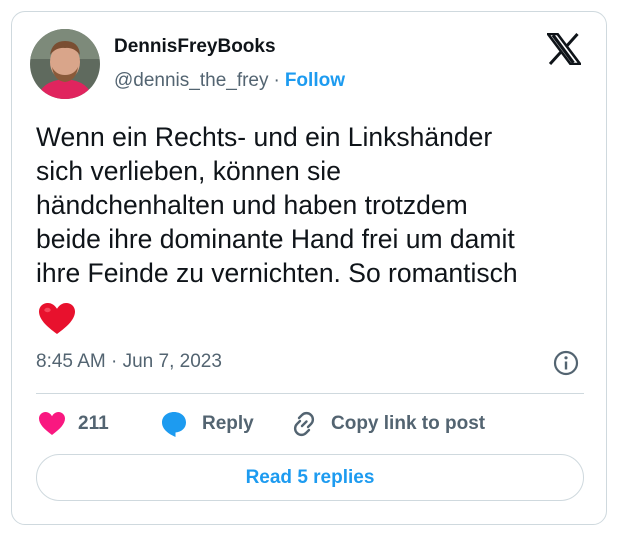 This screenshot has height=538, width=620. Describe the element at coordinates (304, 424) in the screenshot. I see `link-icon` at that location.